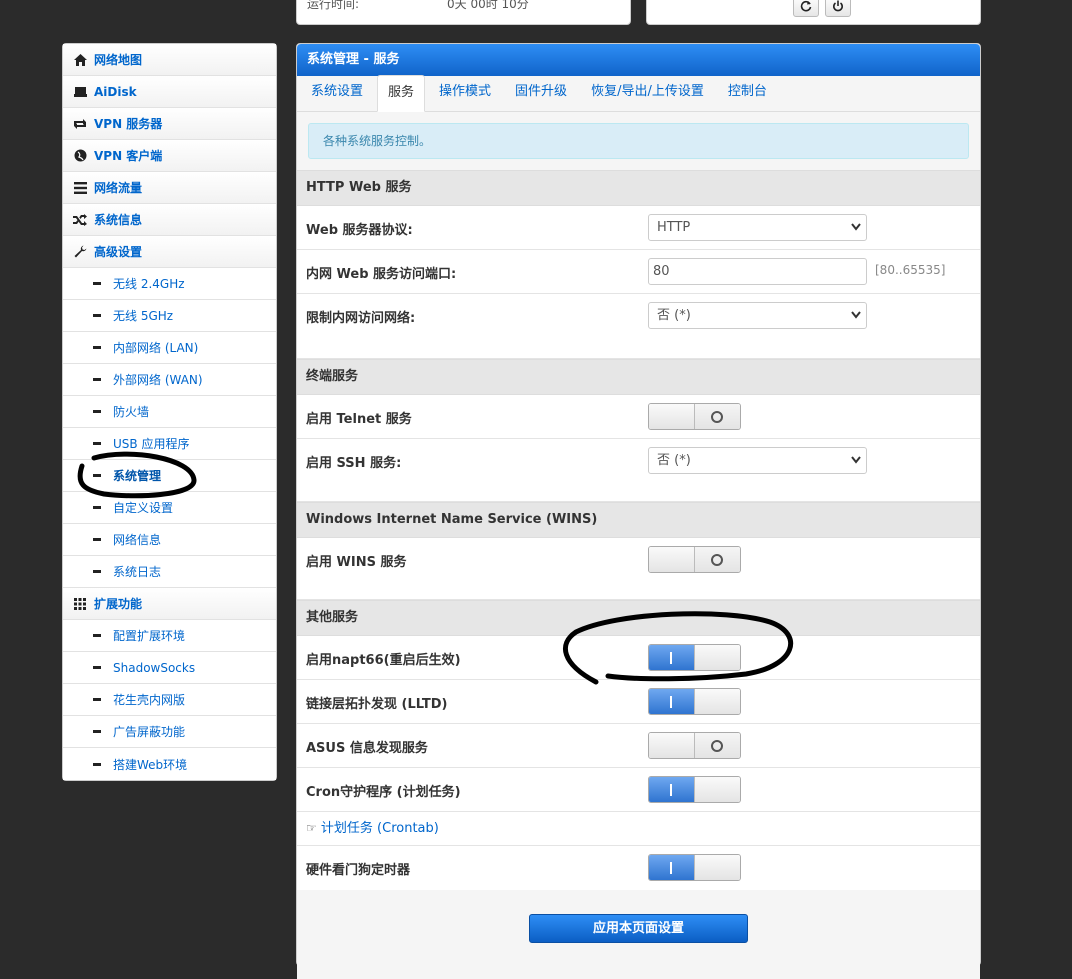 The image size is (1072, 979). Describe the element at coordinates (169, 636) in the screenshot. I see `sidebar-subitem-ext-env: 配置扩展环境` at that location.